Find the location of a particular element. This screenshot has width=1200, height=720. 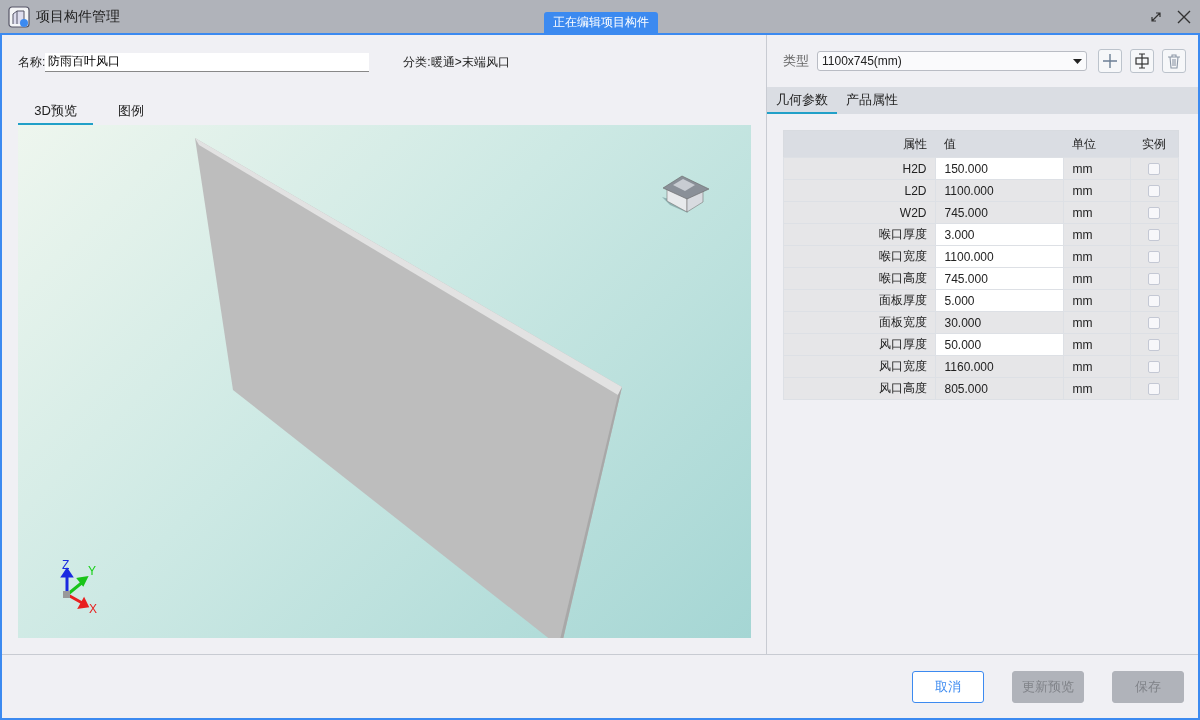

add-button is located at coordinates (1110, 61).